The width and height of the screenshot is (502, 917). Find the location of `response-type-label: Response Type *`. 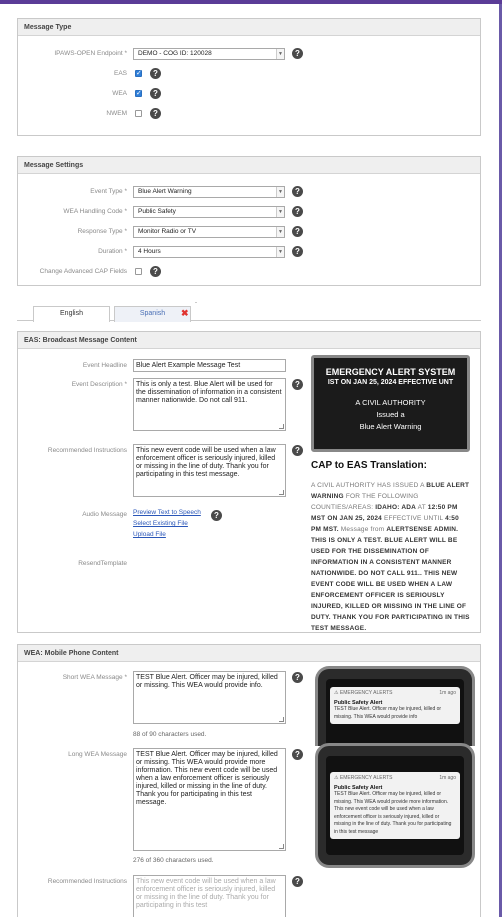

response-type-label: Response Type * is located at coordinates (102, 231).